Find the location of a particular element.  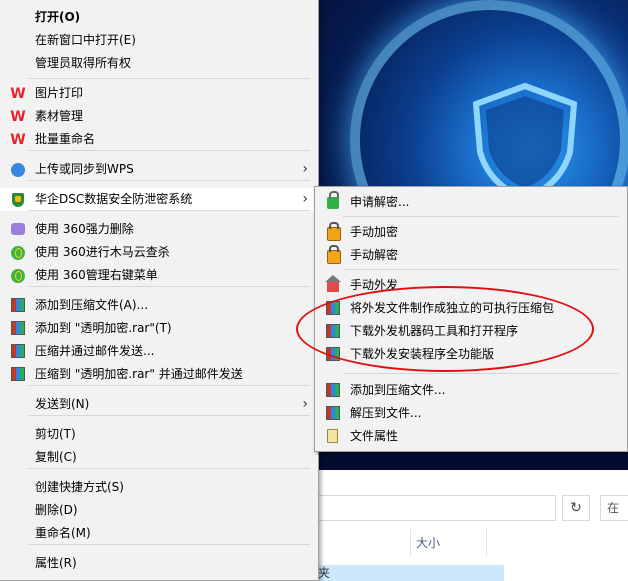

wallpaper-shield-logo is located at coordinates (525, 142).